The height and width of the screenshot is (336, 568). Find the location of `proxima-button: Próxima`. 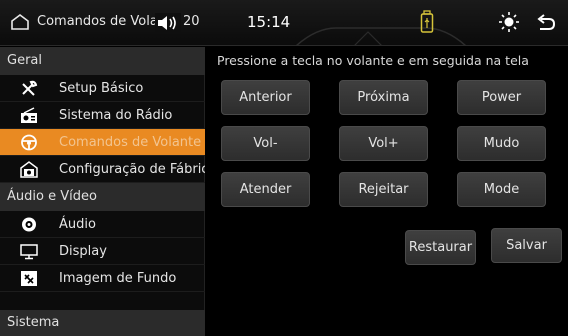

proxima-button: Próxima is located at coordinates (383, 97).